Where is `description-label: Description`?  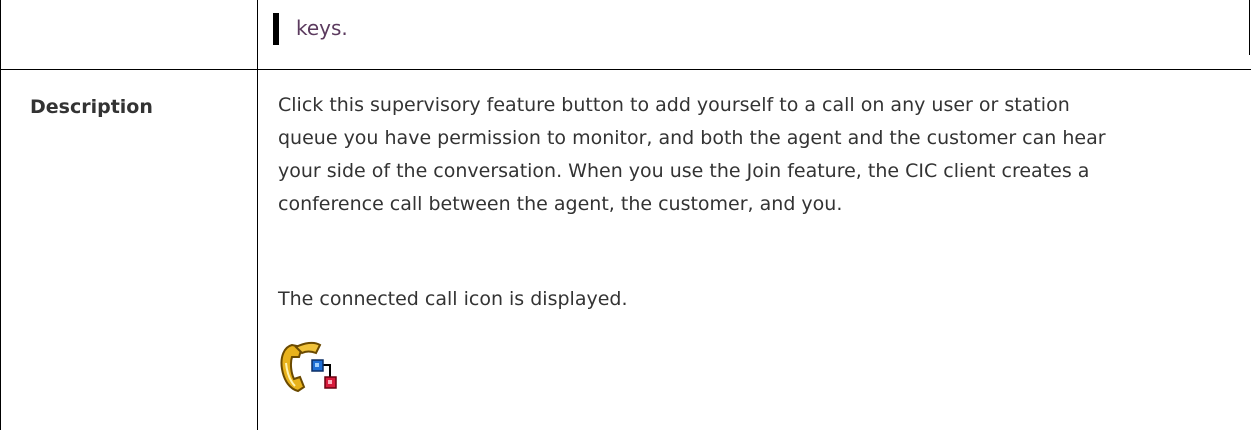
description-label: Description is located at coordinates (91, 107).